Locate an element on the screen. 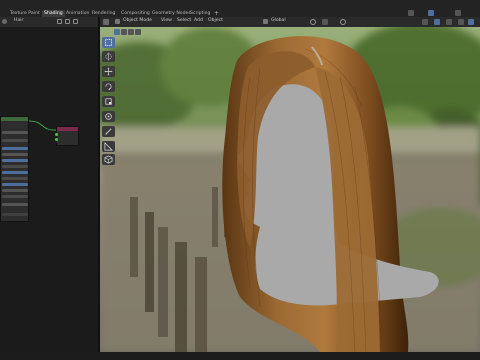 Image resolution: width=480 pixels, height=360 pixels. material-output-node is located at coordinates (67, 136).